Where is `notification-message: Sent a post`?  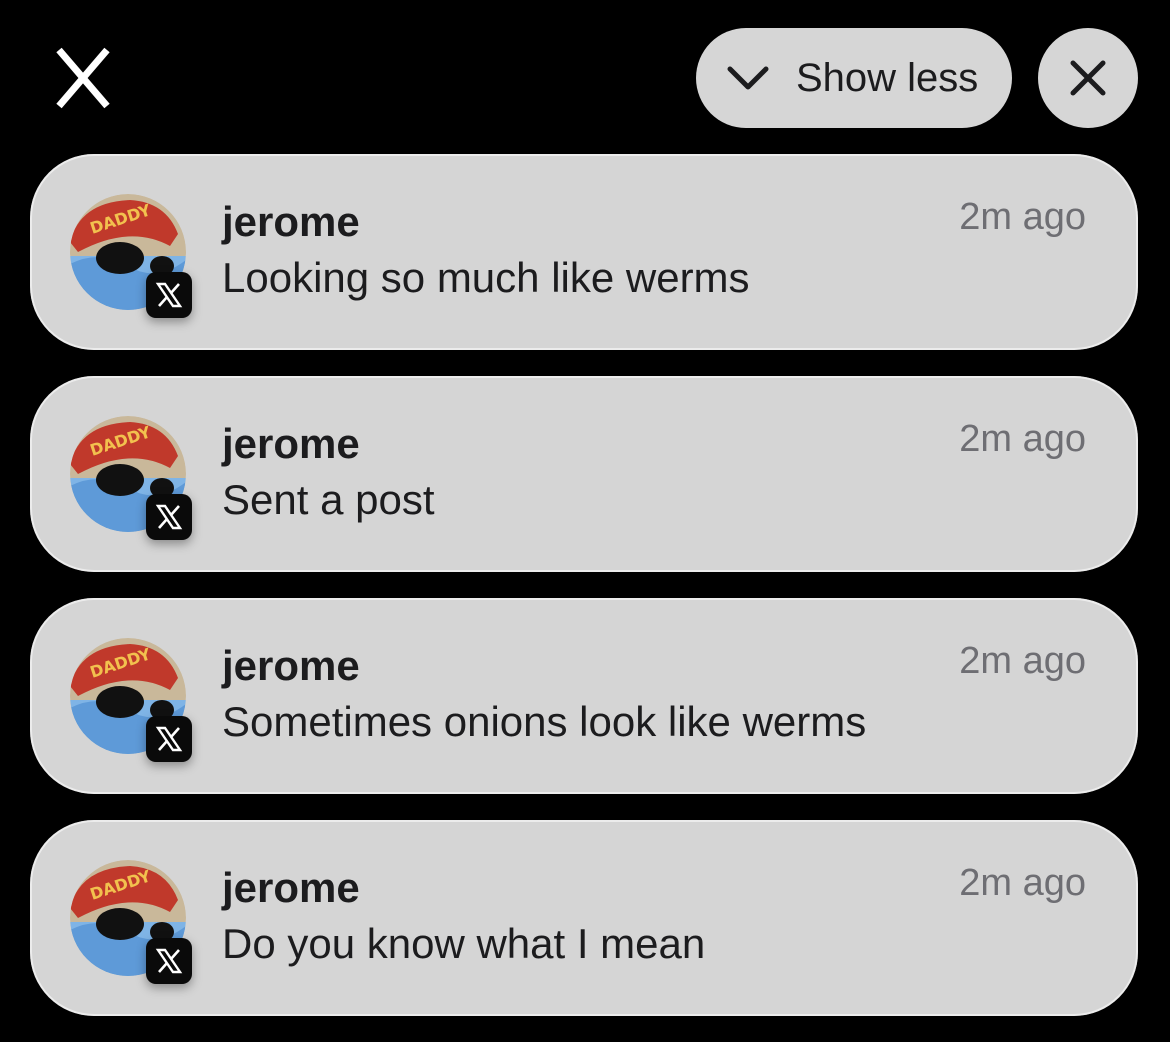 notification-message: Sent a post is located at coordinates (328, 499).